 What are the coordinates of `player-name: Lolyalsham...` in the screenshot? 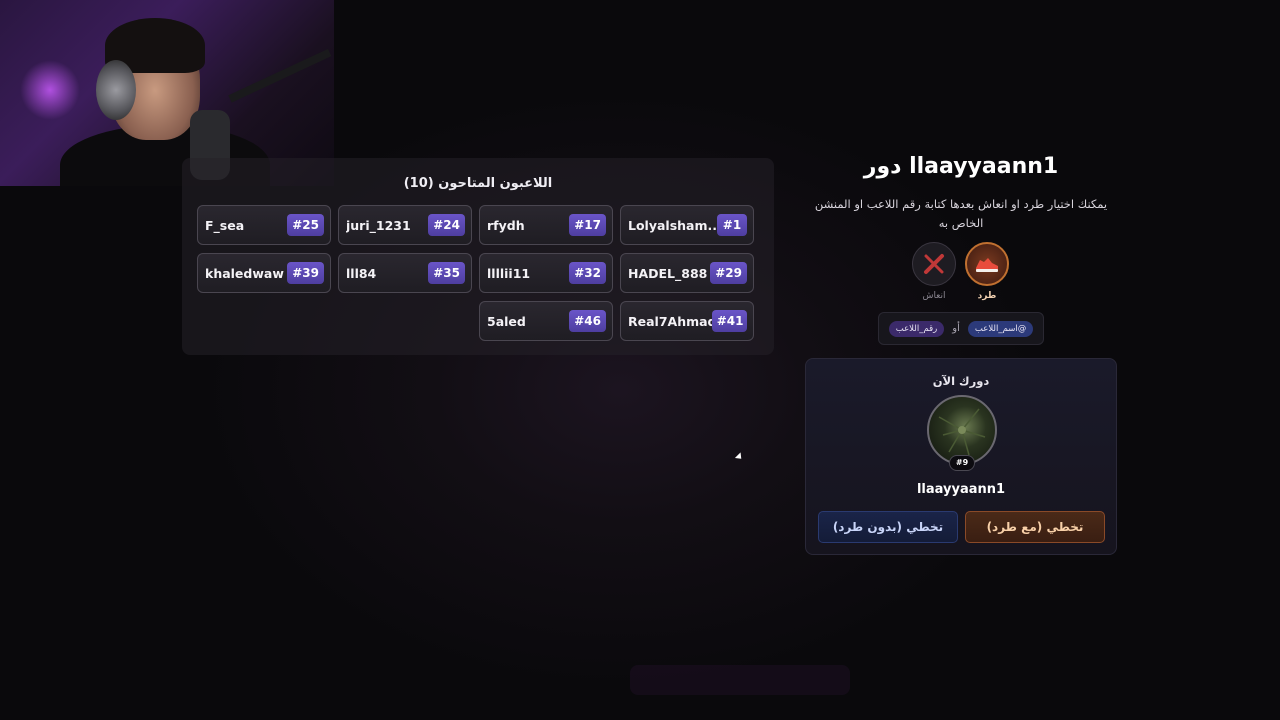 It's located at (672, 225).